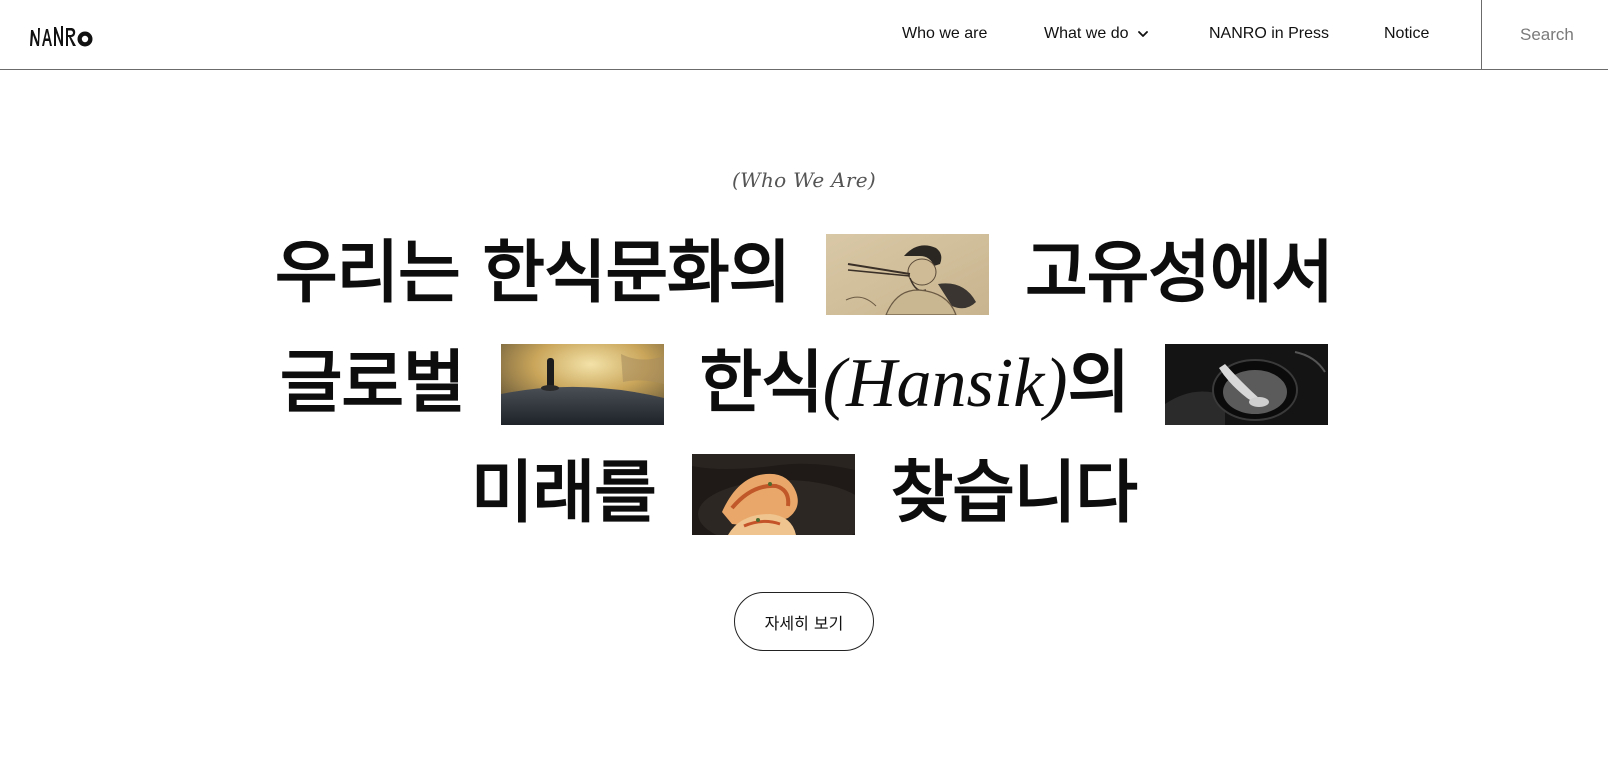 This screenshot has width=1608, height=768. Describe the element at coordinates (1545, 34) in the screenshot. I see `search-input` at that location.